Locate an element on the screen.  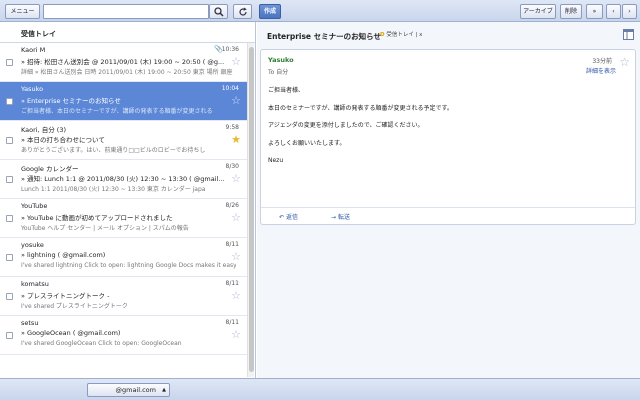
message-time: 8/26 is located at coordinates (232, 205).